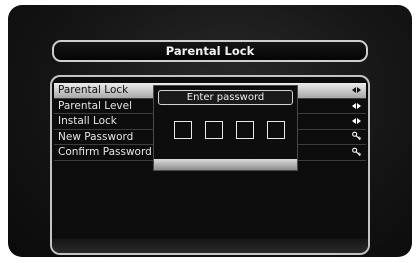 The width and height of the screenshot is (418, 263). Describe the element at coordinates (105, 152) in the screenshot. I see `menu-item-label: Confirm Password` at that location.